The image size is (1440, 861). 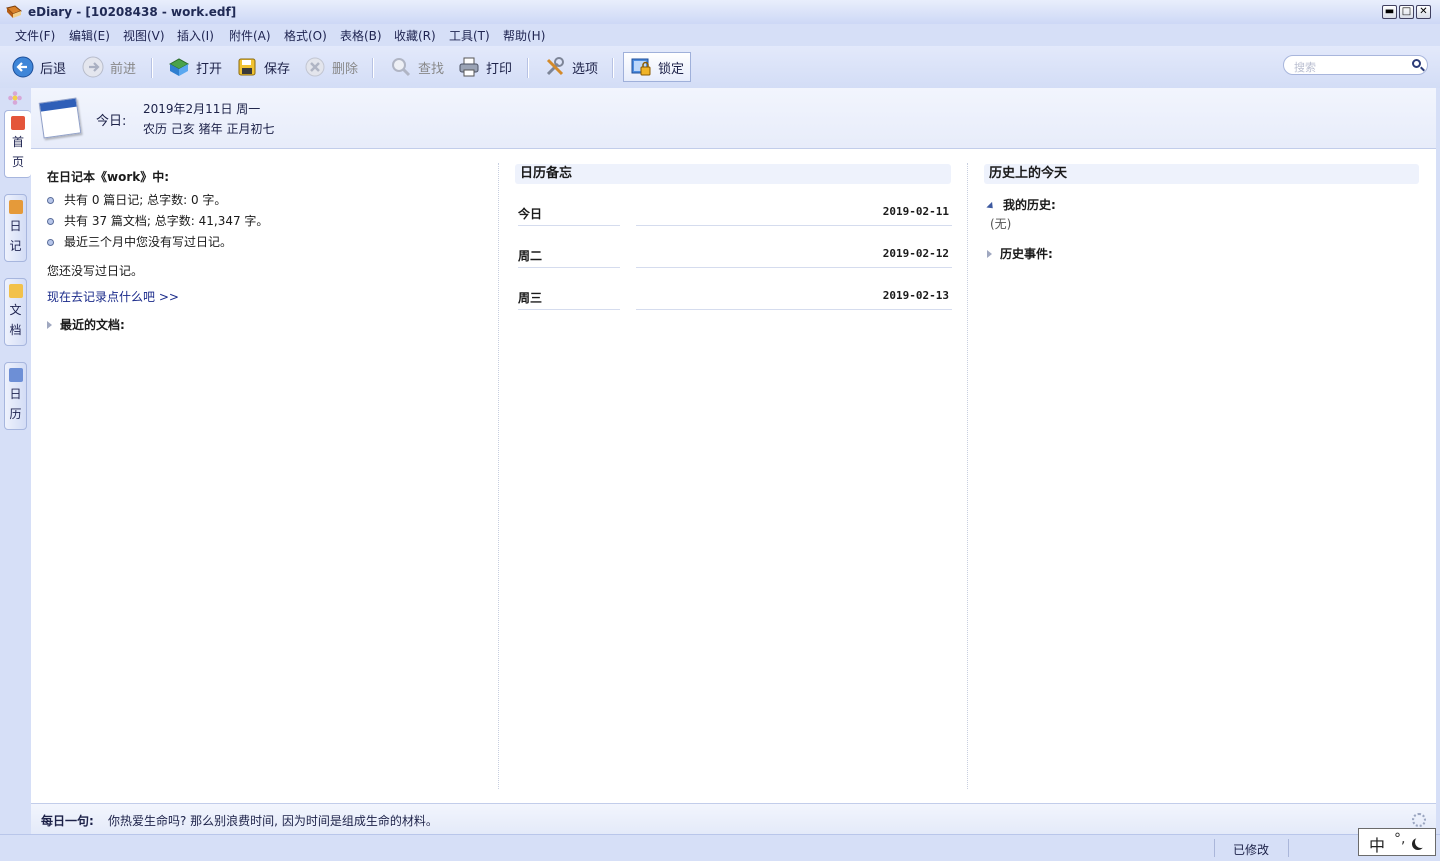 I want to click on print-label: 打印, so click(x=499, y=69).